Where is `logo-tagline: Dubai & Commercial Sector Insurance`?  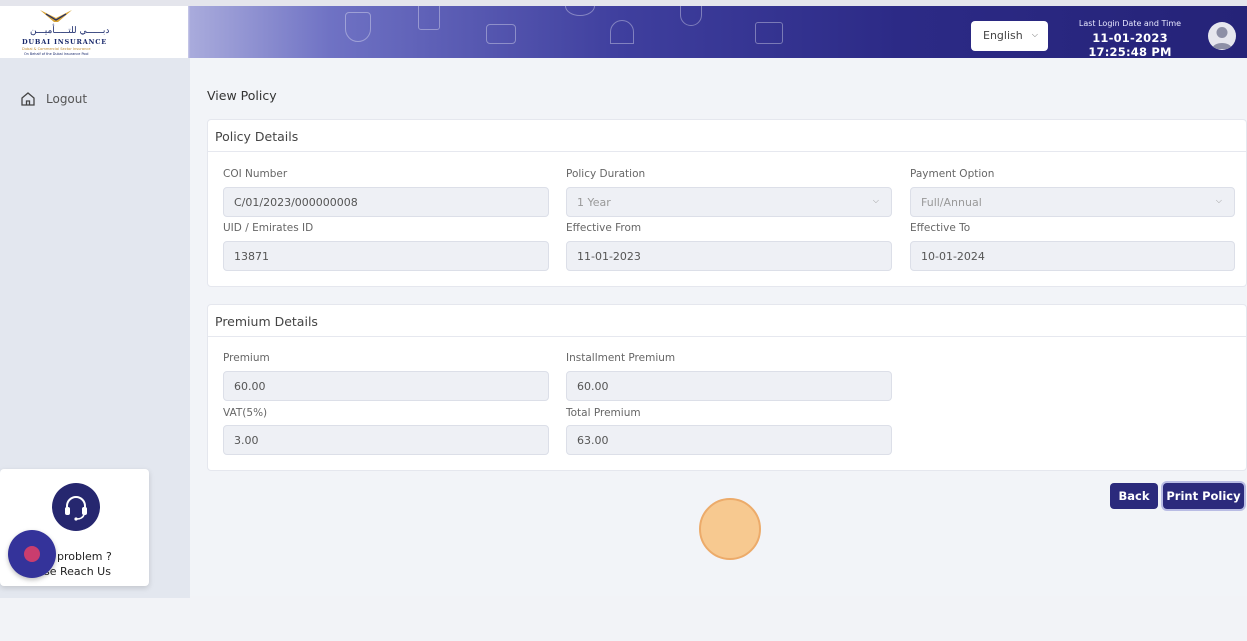
logo-tagline: Dubai & Commercial Sector Insurance is located at coordinates (56, 49).